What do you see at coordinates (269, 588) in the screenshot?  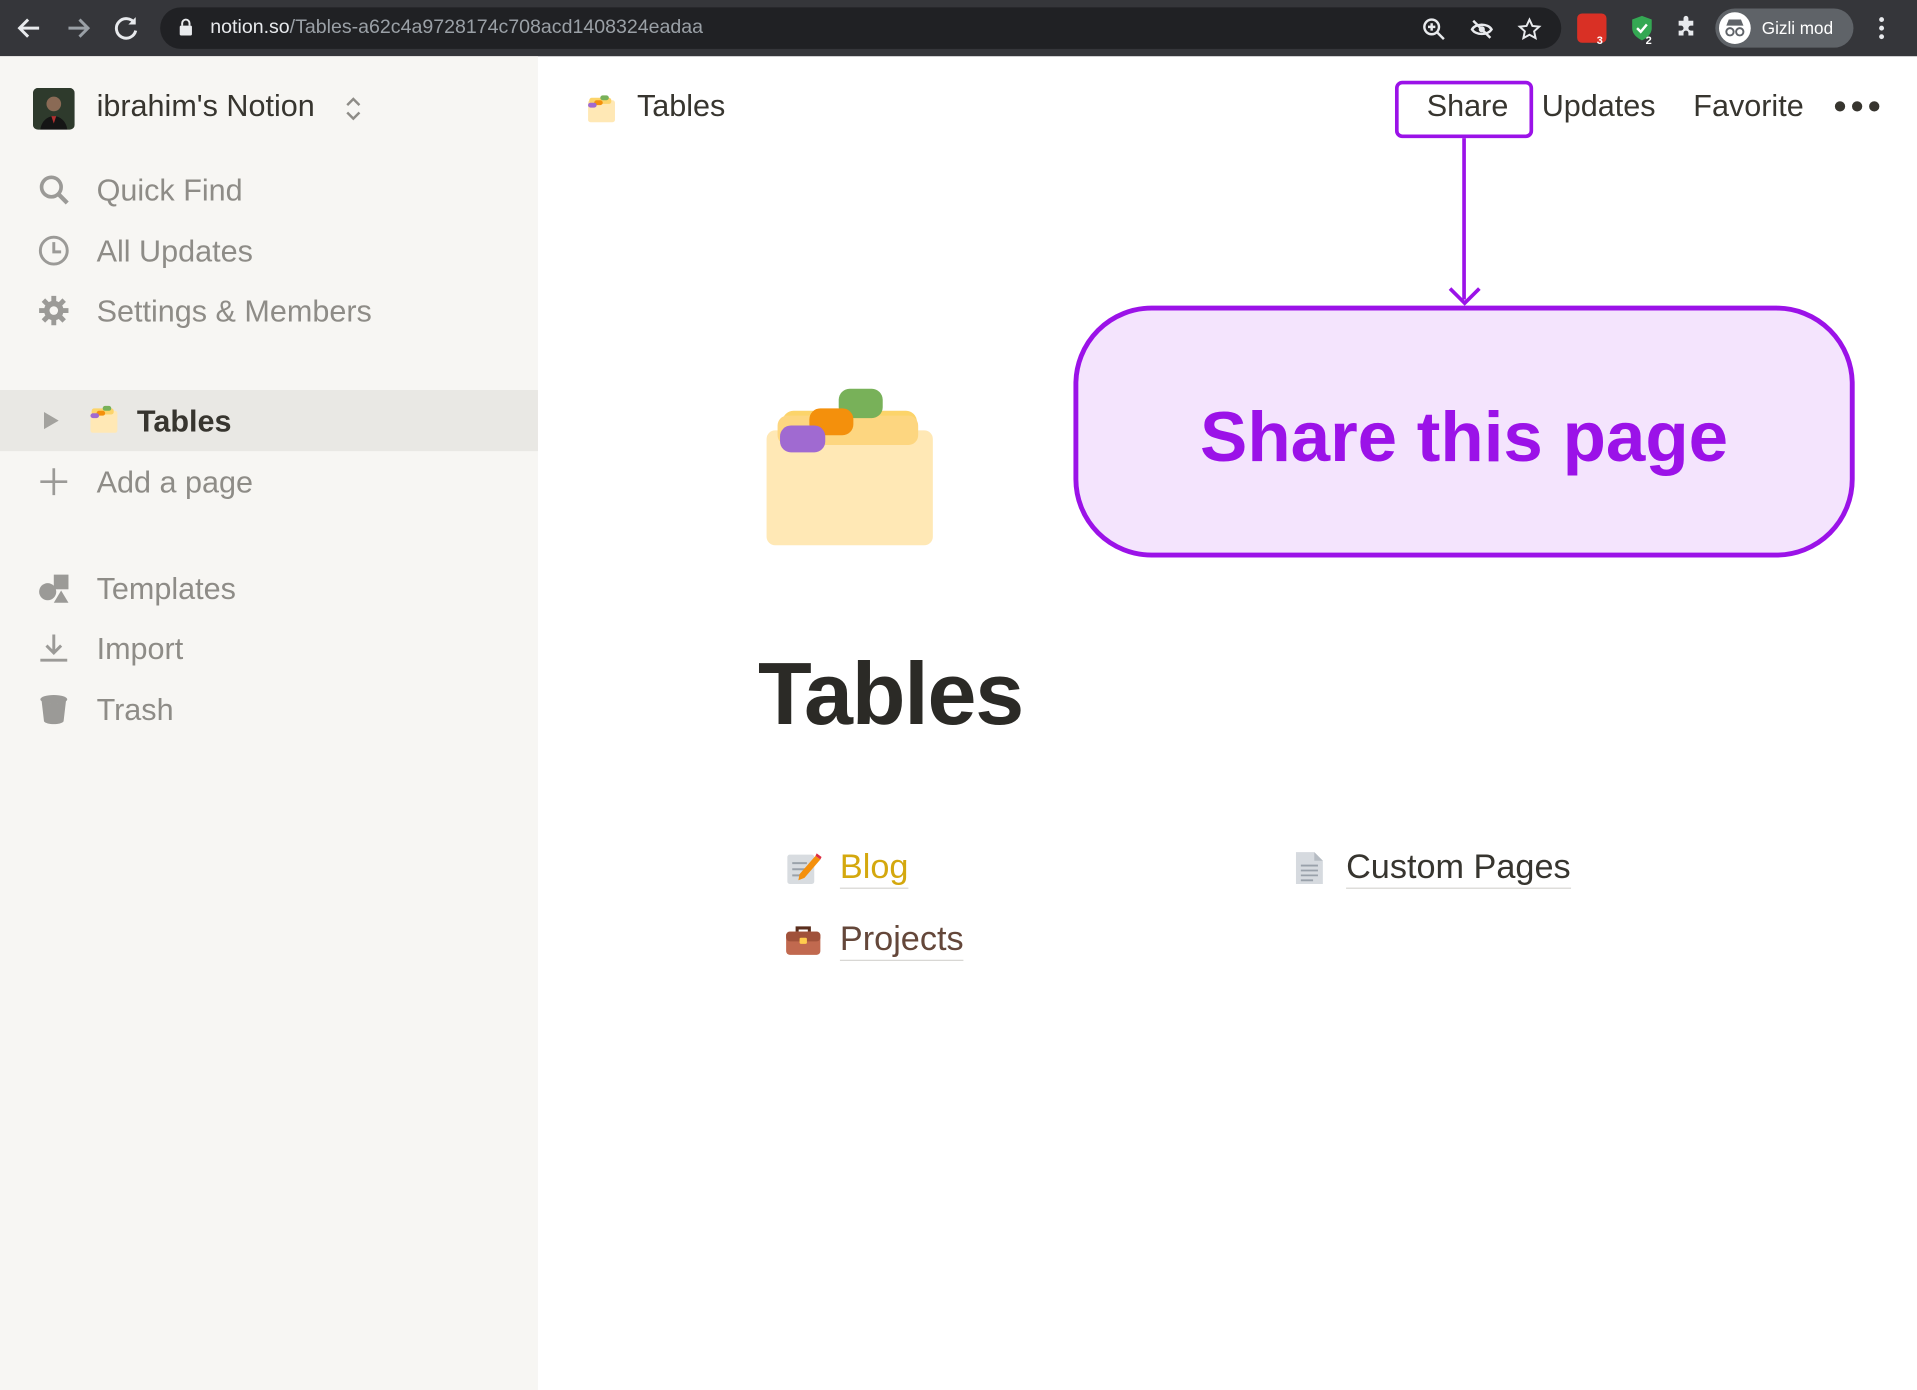 I see `sidebar-item-templates: Templates` at bounding box center [269, 588].